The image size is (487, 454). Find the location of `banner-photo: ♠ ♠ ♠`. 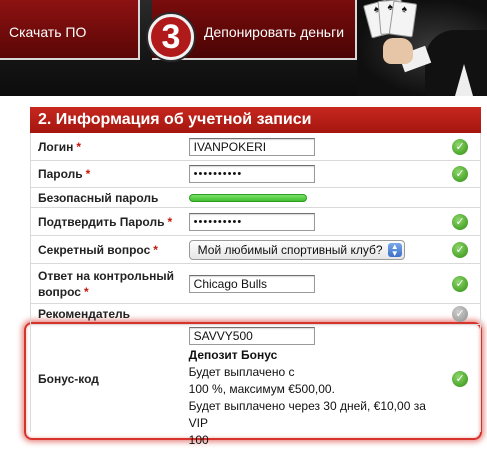

banner-photo: ♠ ♠ ♠ is located at coordinates (422, 48).